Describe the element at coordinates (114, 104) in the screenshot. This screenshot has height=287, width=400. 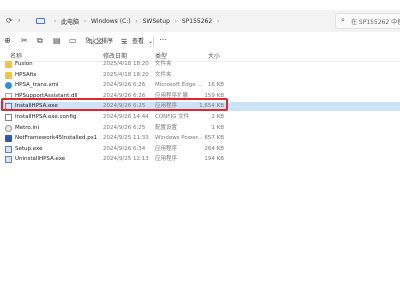
I see `highlight-box` at that location.